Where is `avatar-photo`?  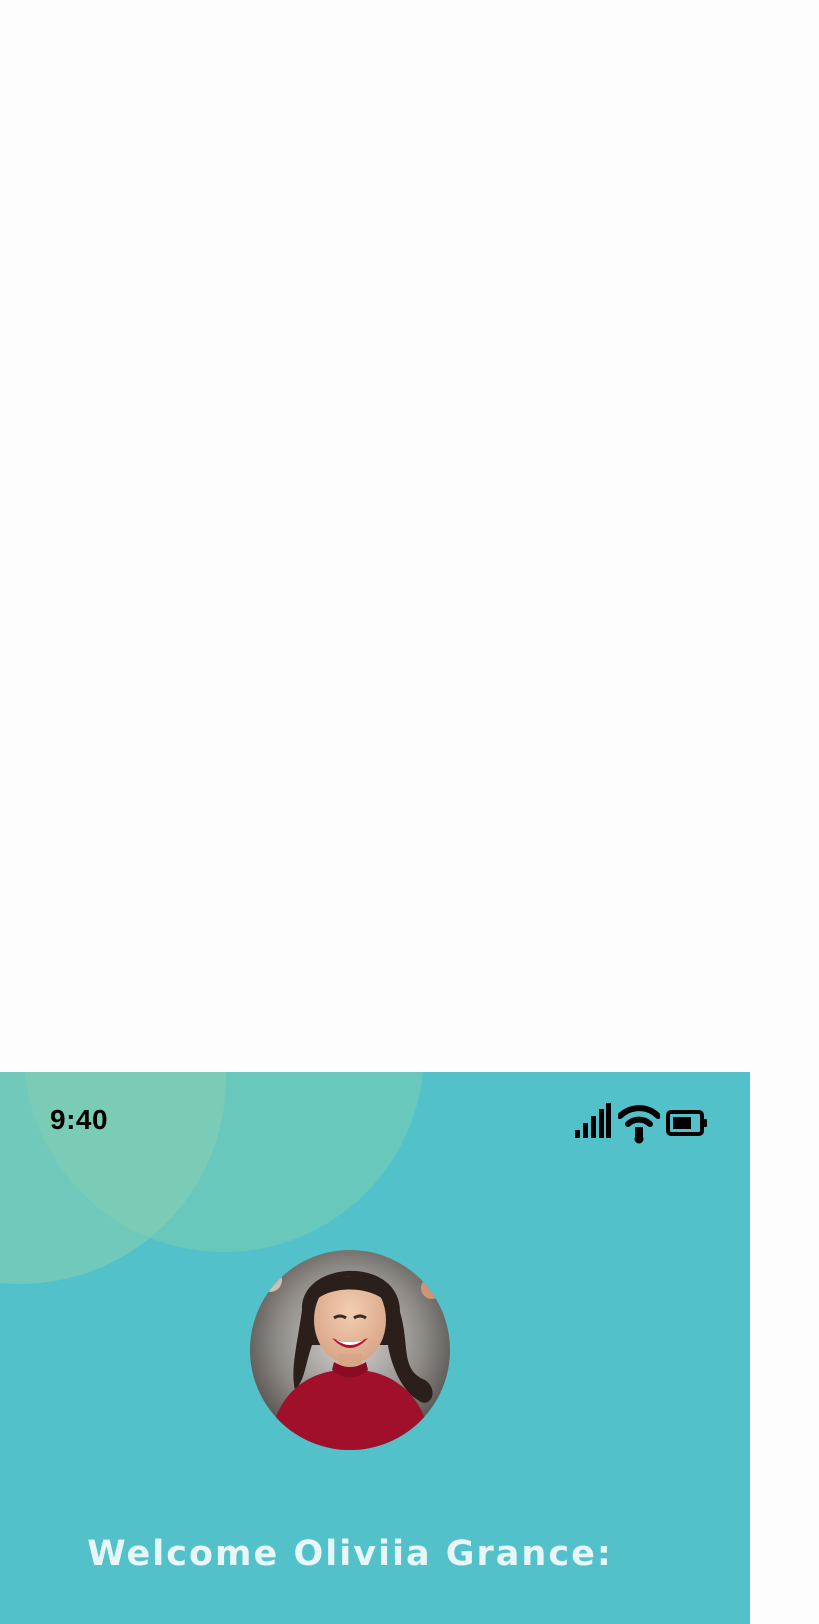
avatar-photo is located at coordinates (350, 1350).